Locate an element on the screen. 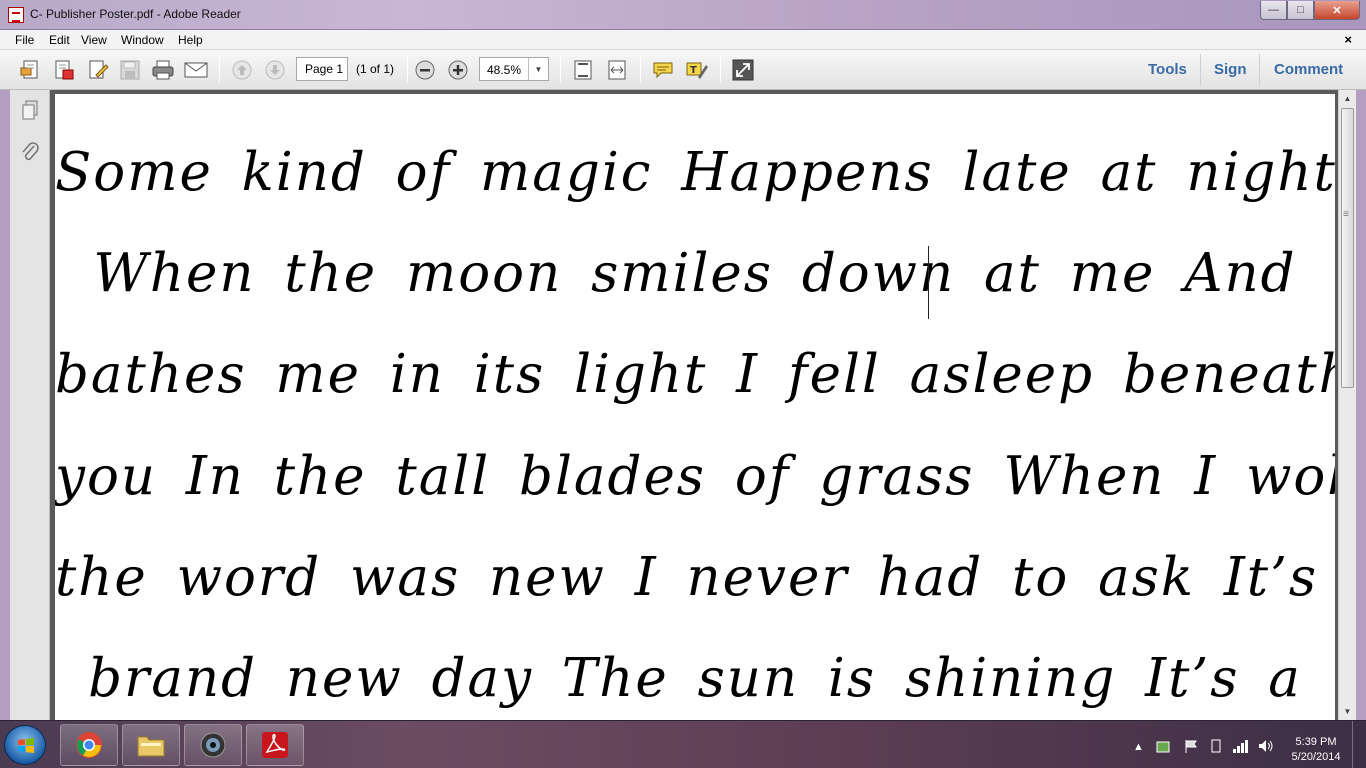 The height and width of the screenshot is (768, 1366). start-button is located at coordinates (25, 745).